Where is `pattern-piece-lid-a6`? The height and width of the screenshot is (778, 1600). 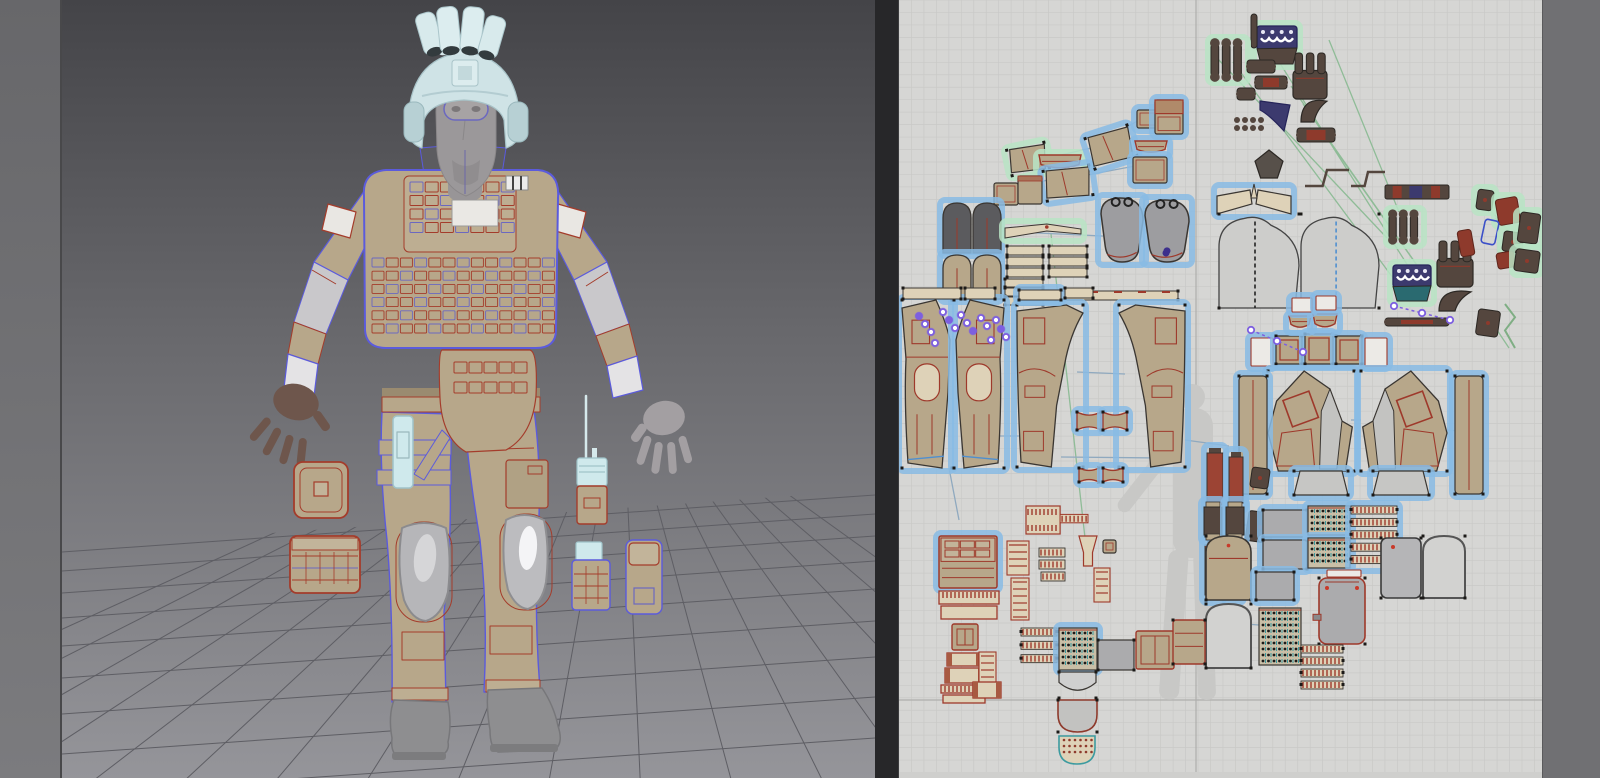
pattern-piece-lid-a6 is located at coordinates (1030, 190).